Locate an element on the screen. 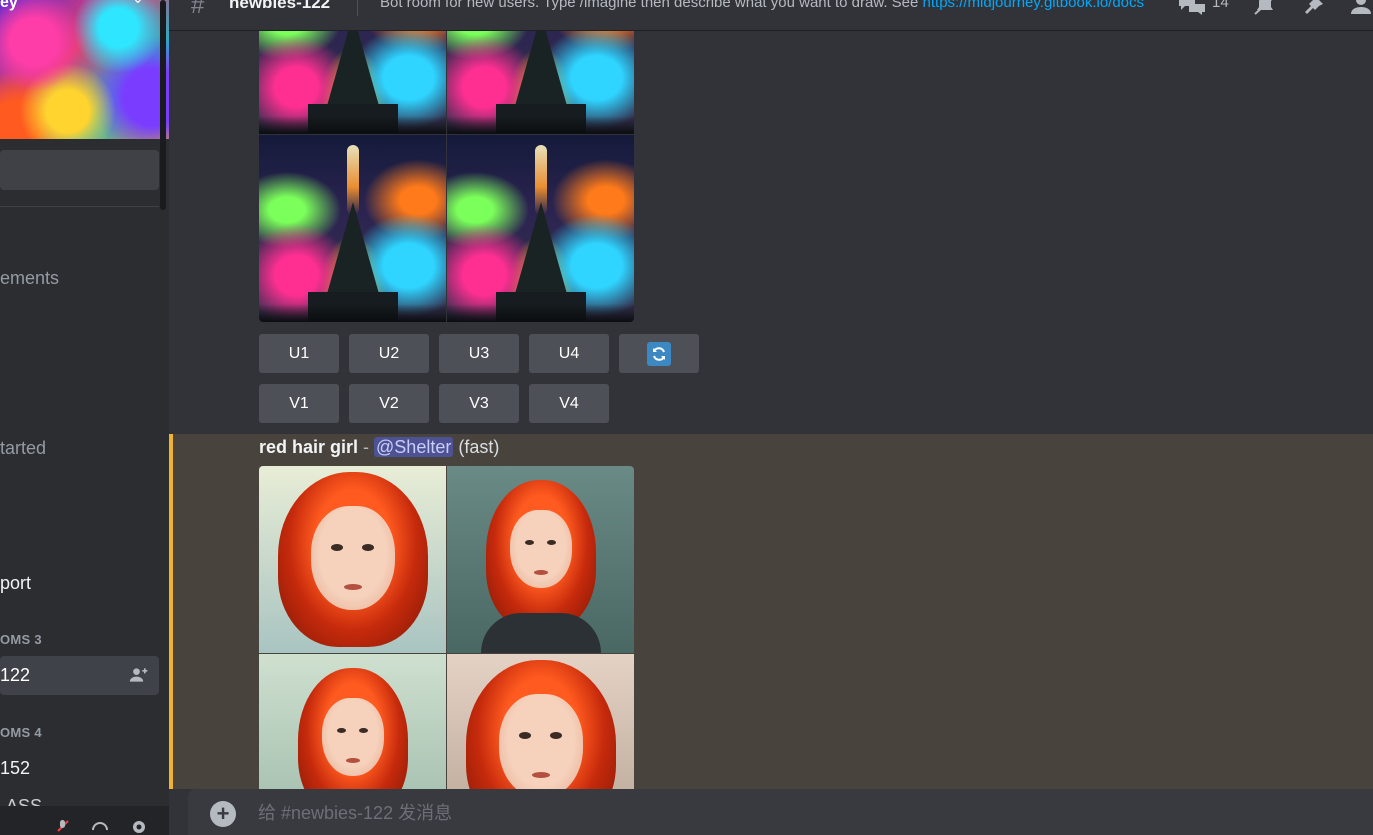 This screenshot has width=1373, height=835. server-banner: ey ⌄ is located at coordinates (84, 69).